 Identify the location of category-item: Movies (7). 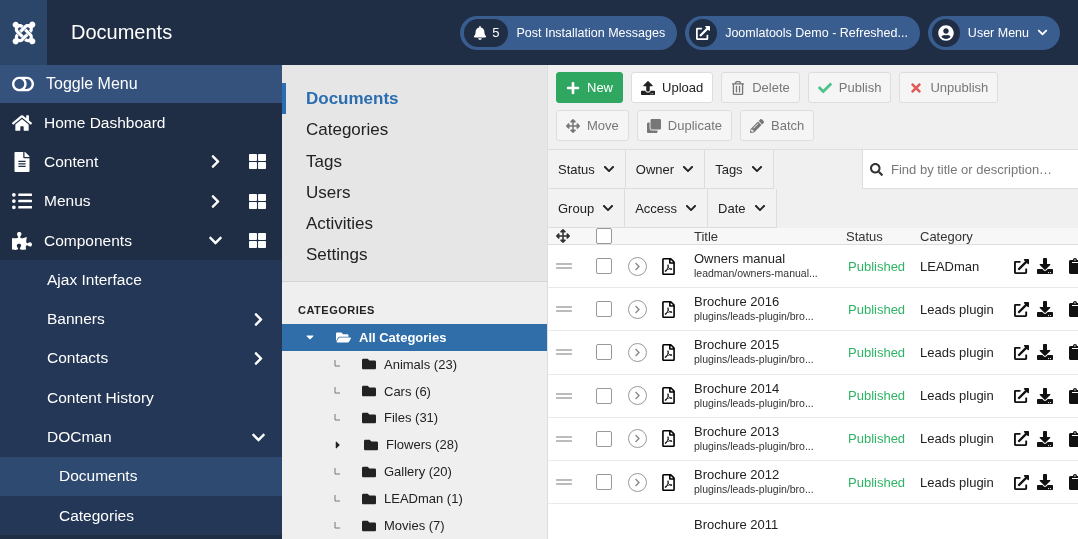
(414, 525).